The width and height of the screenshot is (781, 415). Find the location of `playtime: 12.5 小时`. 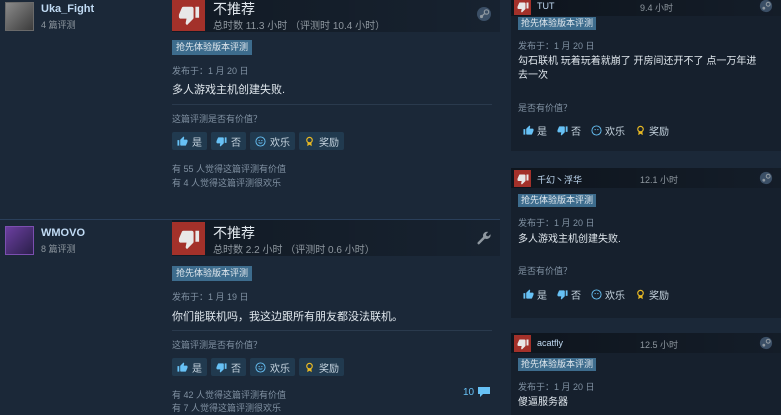

playtime: 12.5 小时 is located at coordinates (659, 345).